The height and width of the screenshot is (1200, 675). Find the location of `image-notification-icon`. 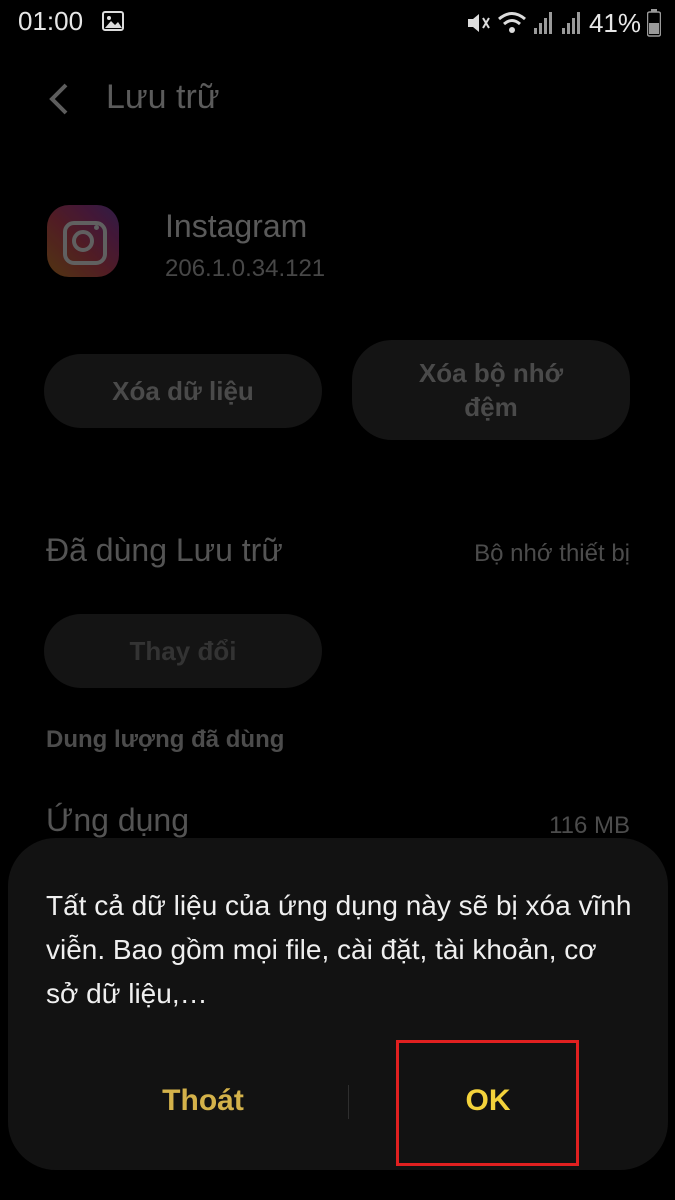

image-notification-icon is located at coordinates (113, 21).